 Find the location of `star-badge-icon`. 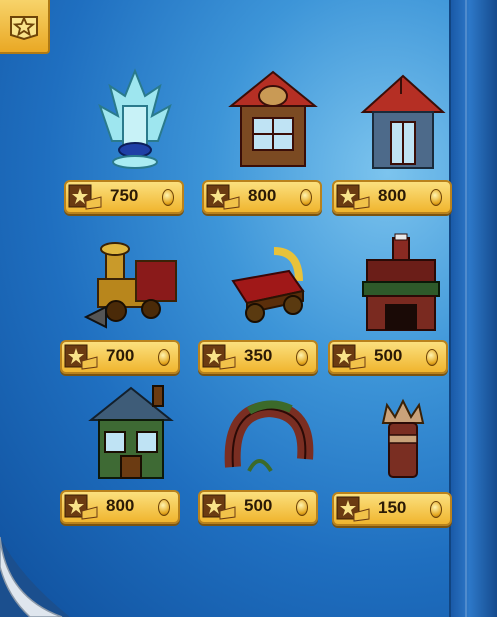

star-badge-icon is located at coordinates (24, 28).